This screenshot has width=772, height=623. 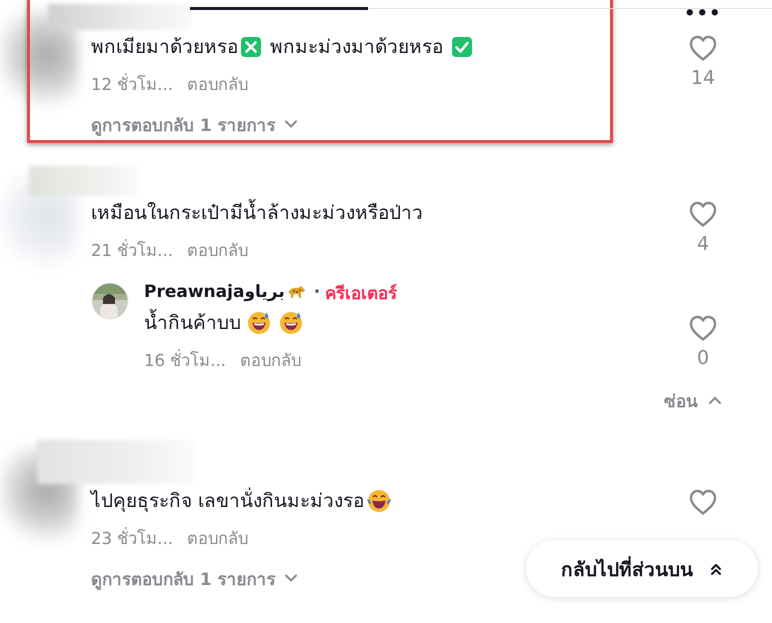 What do you see at coordinates (257, 213) in the screenshot?
I see `comment-text: เหมือนในกระเป๋ามีน้ำล้างมะม่วงหรือป่าว` at bounding box center [257, 213].